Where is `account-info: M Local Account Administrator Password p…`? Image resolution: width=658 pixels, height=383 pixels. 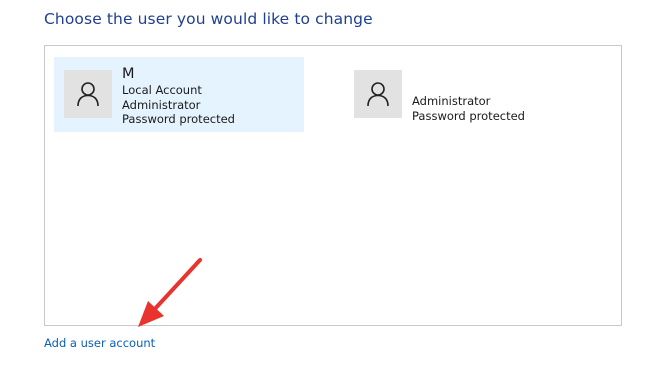
account-info: M Local Account Administrator Password p… is located at coordinates (178, 96).